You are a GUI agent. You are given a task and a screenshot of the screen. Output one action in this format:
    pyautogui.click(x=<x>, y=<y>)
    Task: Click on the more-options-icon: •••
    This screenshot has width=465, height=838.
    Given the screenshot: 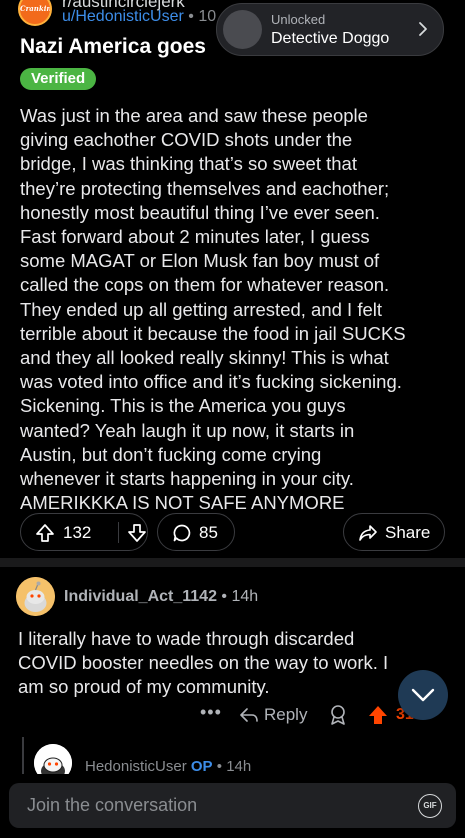 What is the action you would take?
    pyautogui.click(x=211, y=712)
    